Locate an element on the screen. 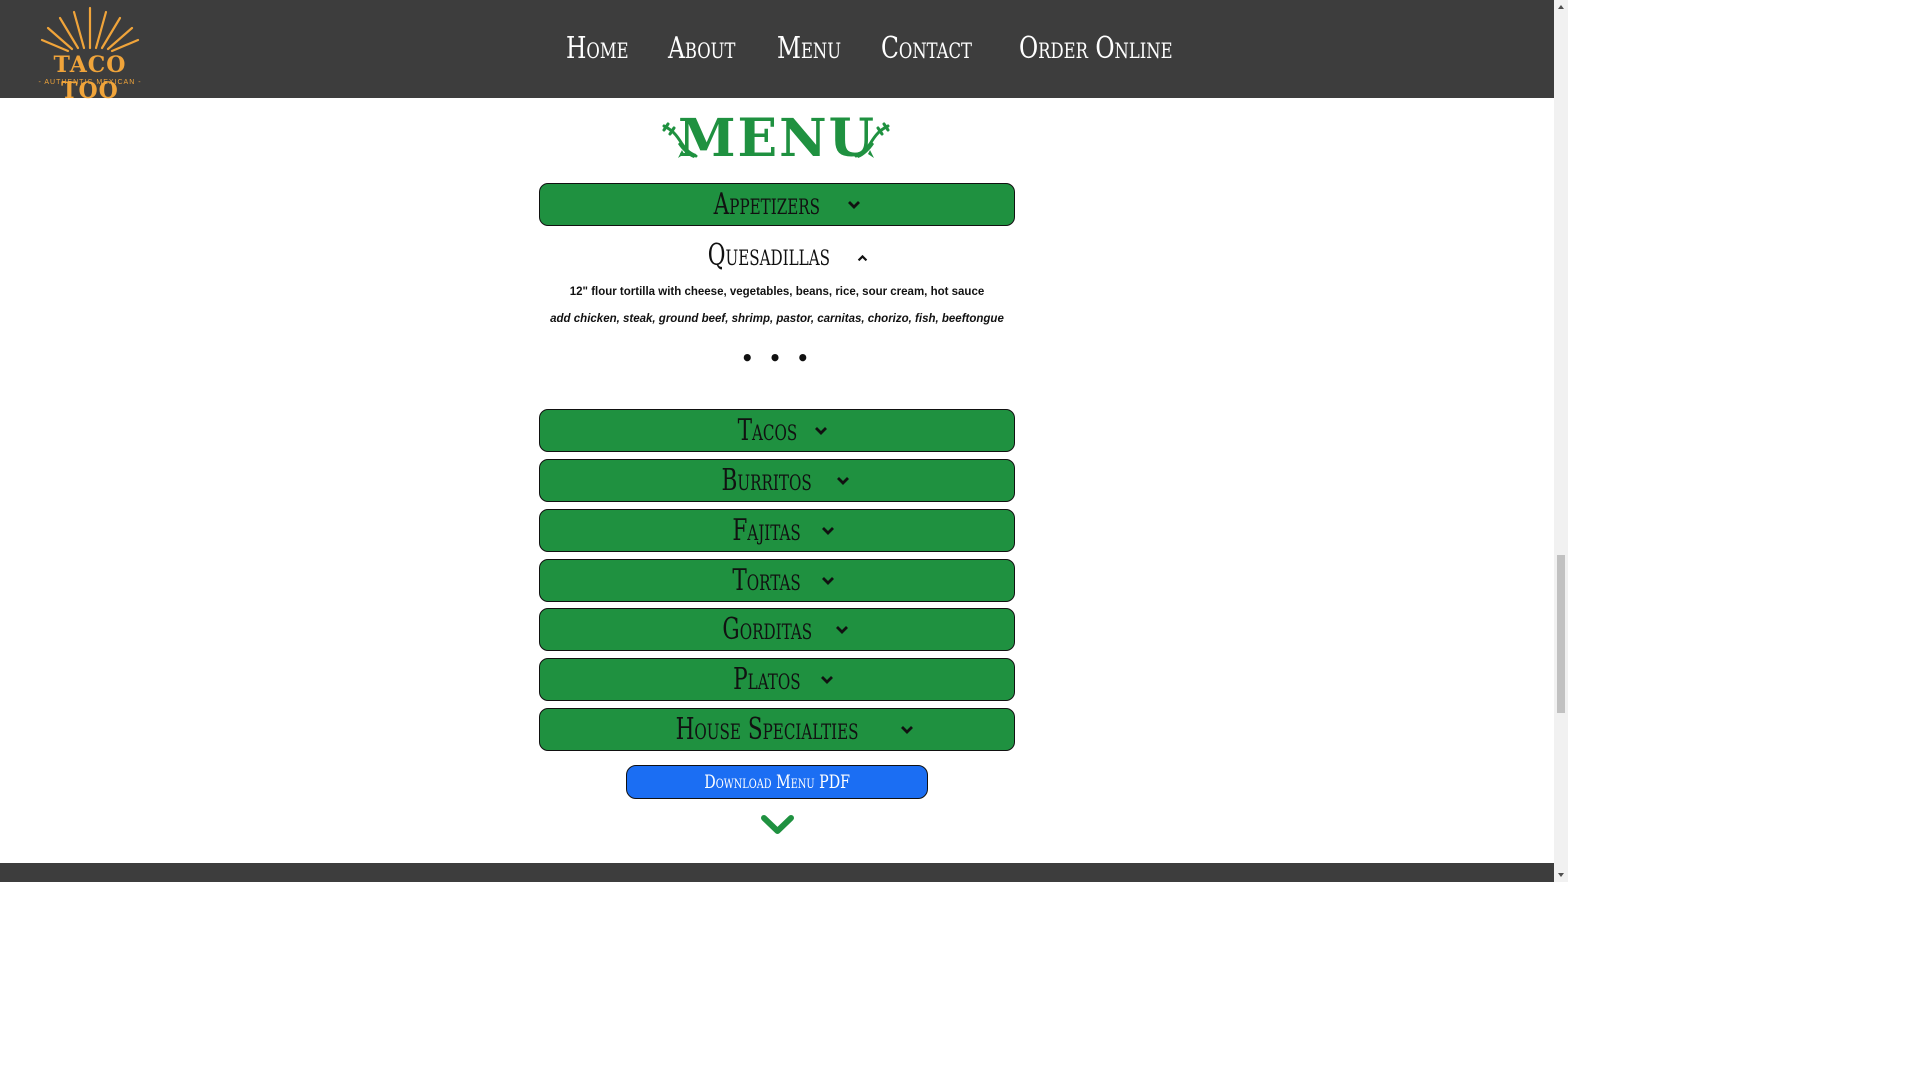  section-header: Appetizers is located at coordinates (777, 204).